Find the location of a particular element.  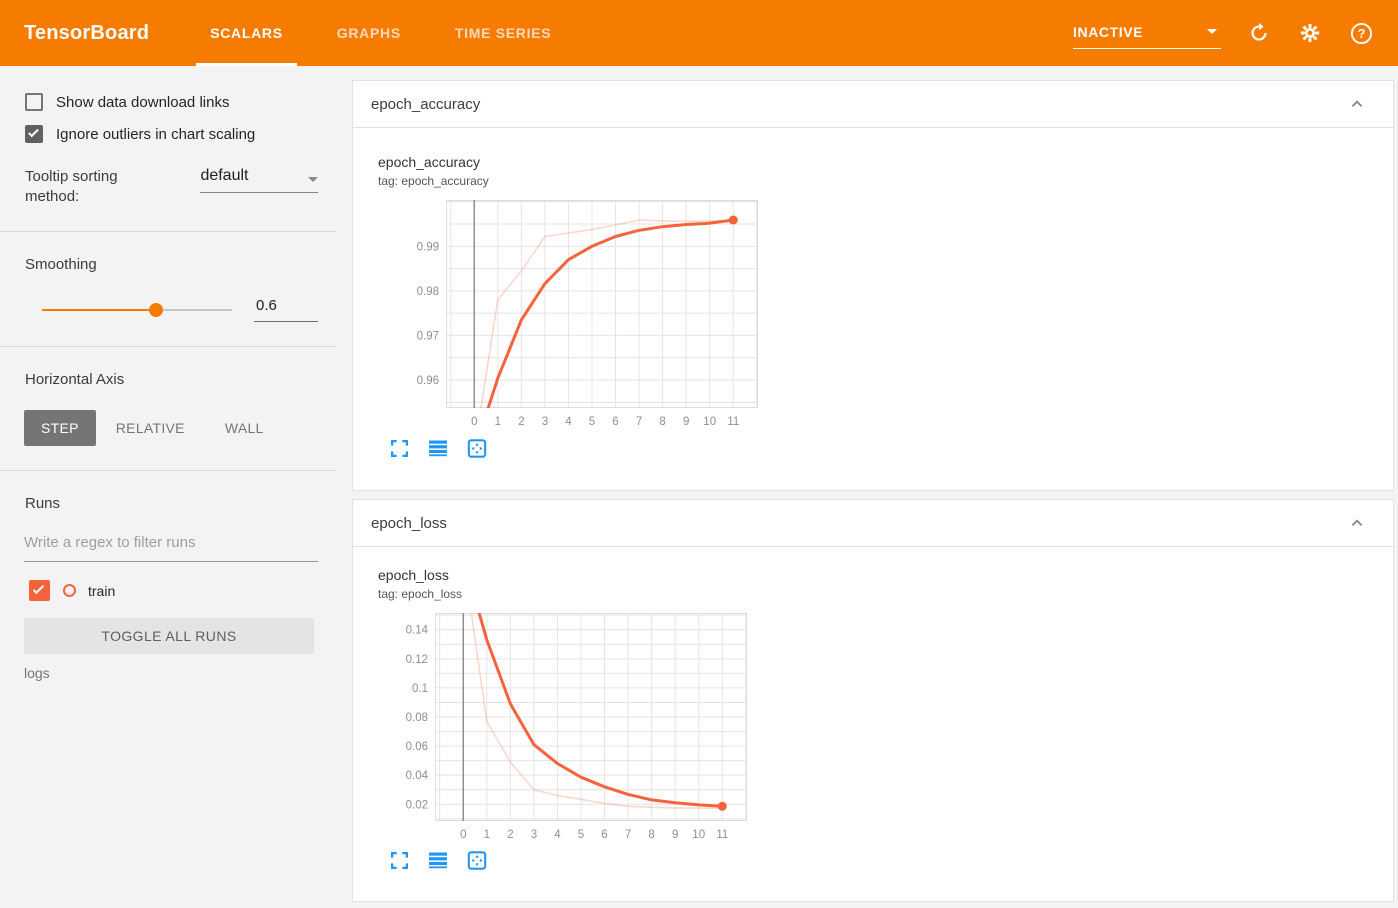

svg-text: 0.04 is located at coordinates (417, 776).